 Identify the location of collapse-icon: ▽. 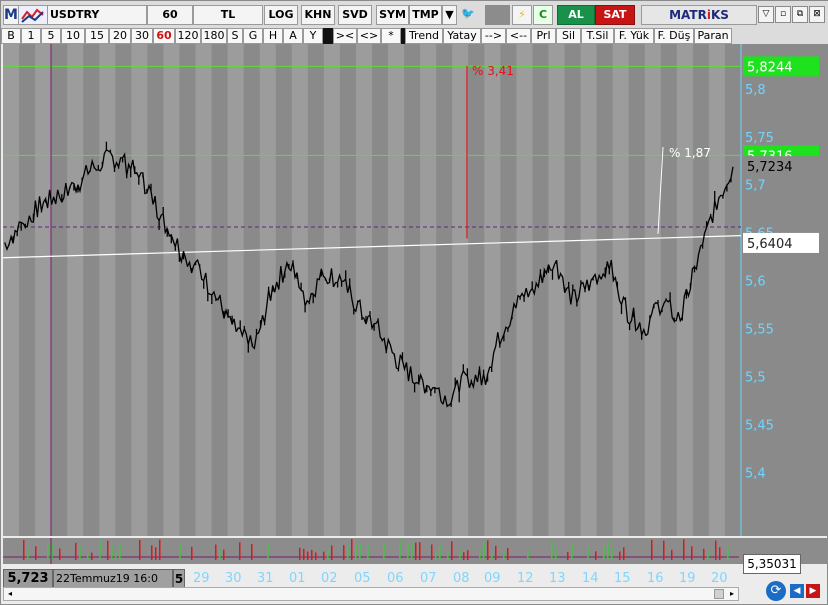
(766, 14).